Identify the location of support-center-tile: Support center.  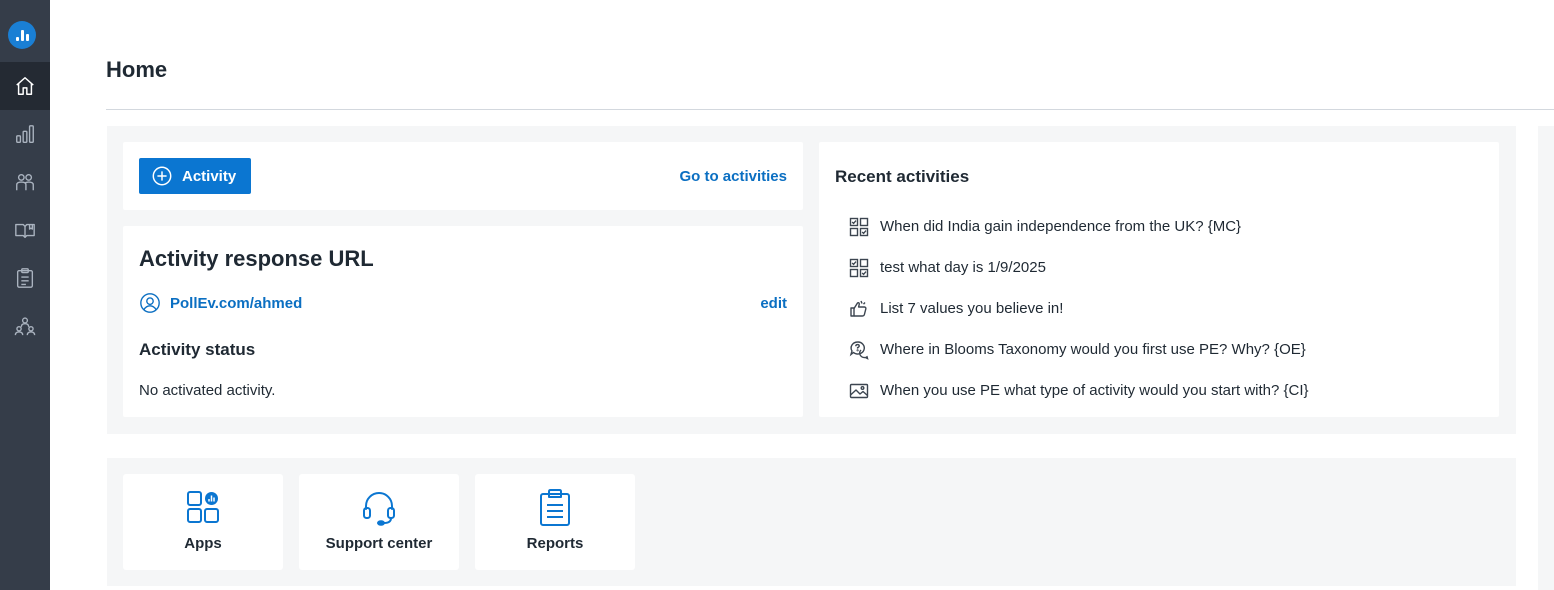
(379, 522).